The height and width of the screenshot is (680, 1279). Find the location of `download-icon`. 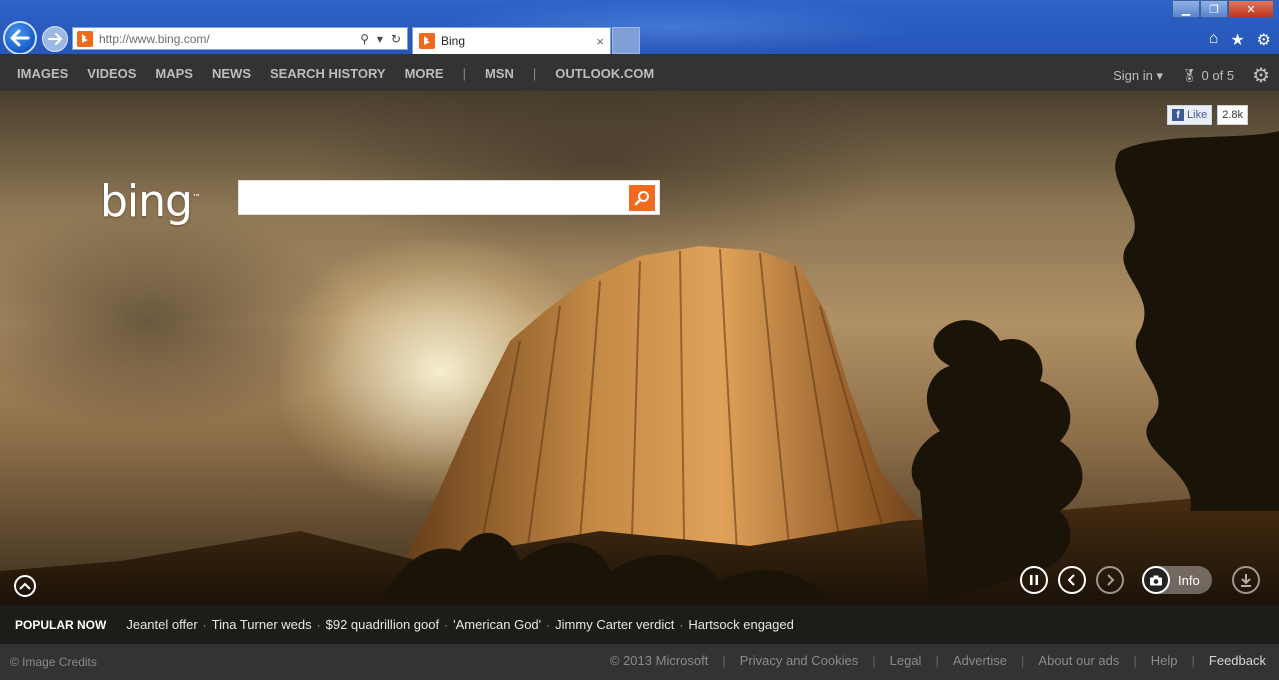

download-icon is located at coordinates (1246, 580).